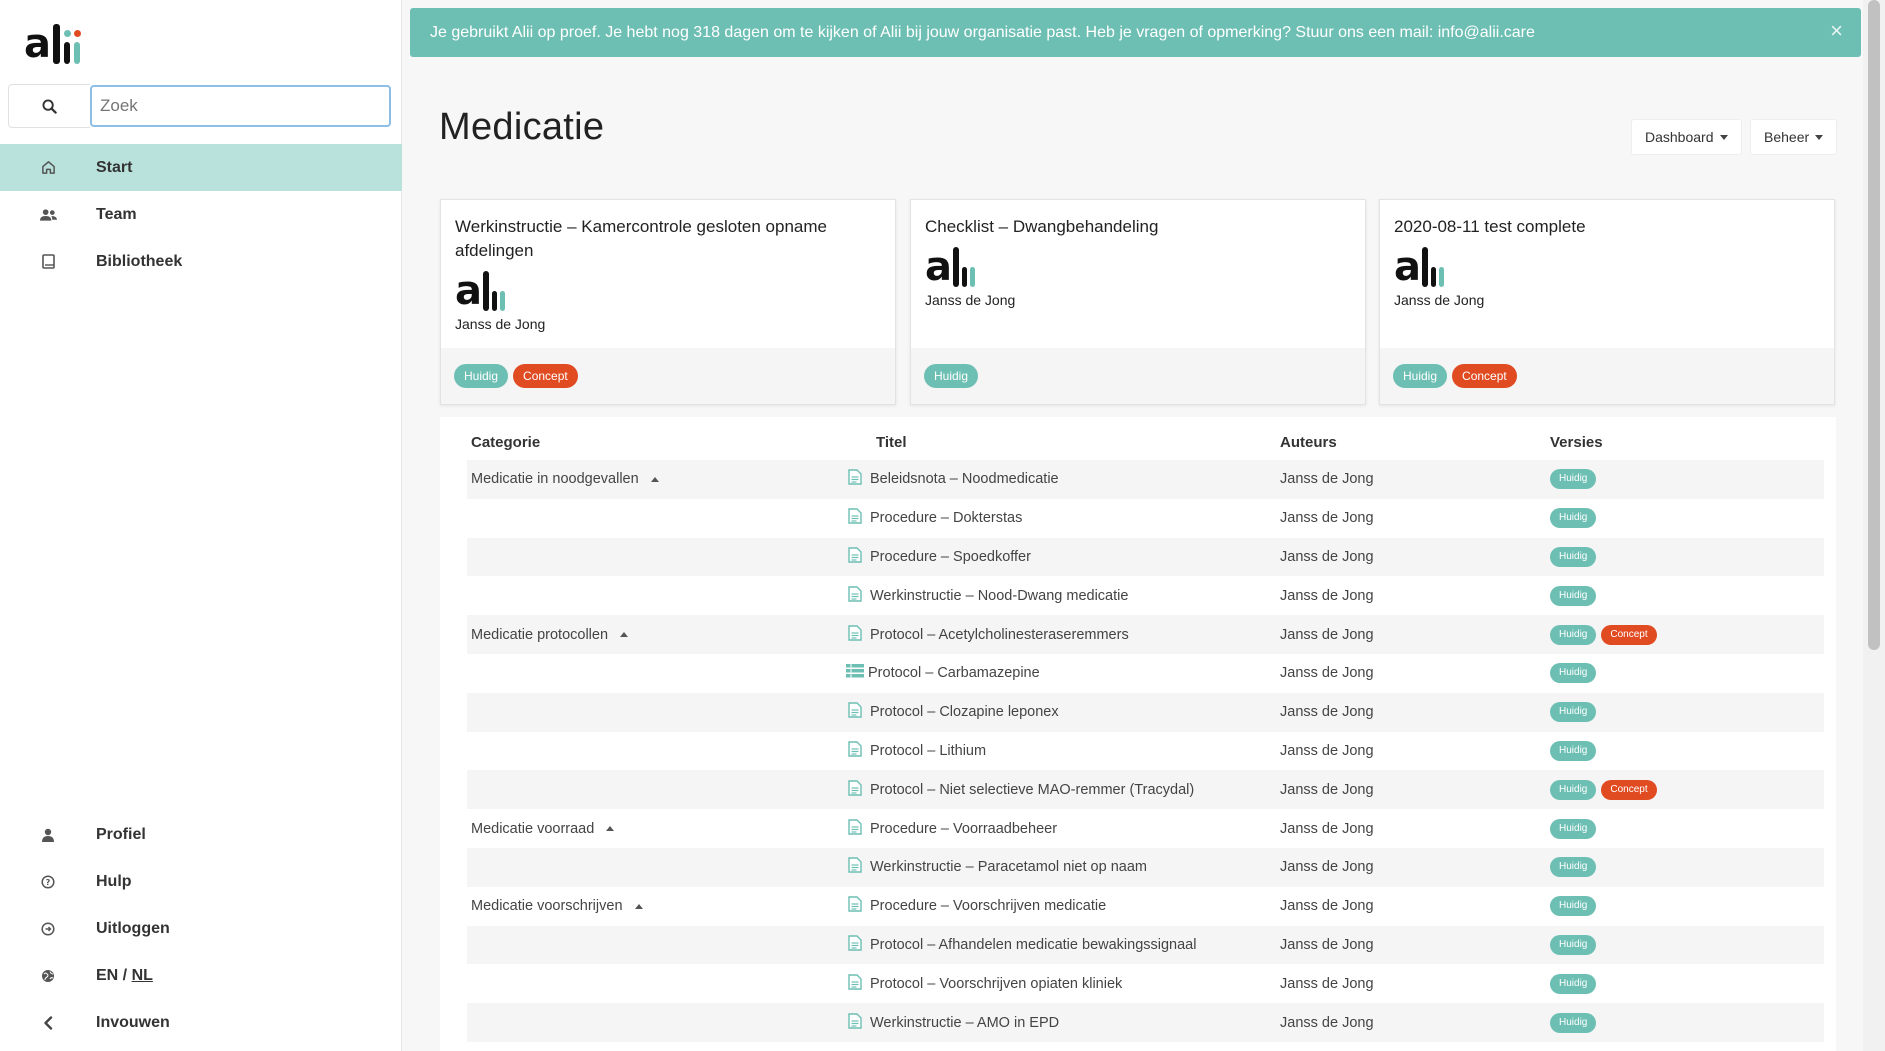  What do you see at coordinates (48, 167) in the screenshot?
I see `home-icon` at bounding box center [48, 167].